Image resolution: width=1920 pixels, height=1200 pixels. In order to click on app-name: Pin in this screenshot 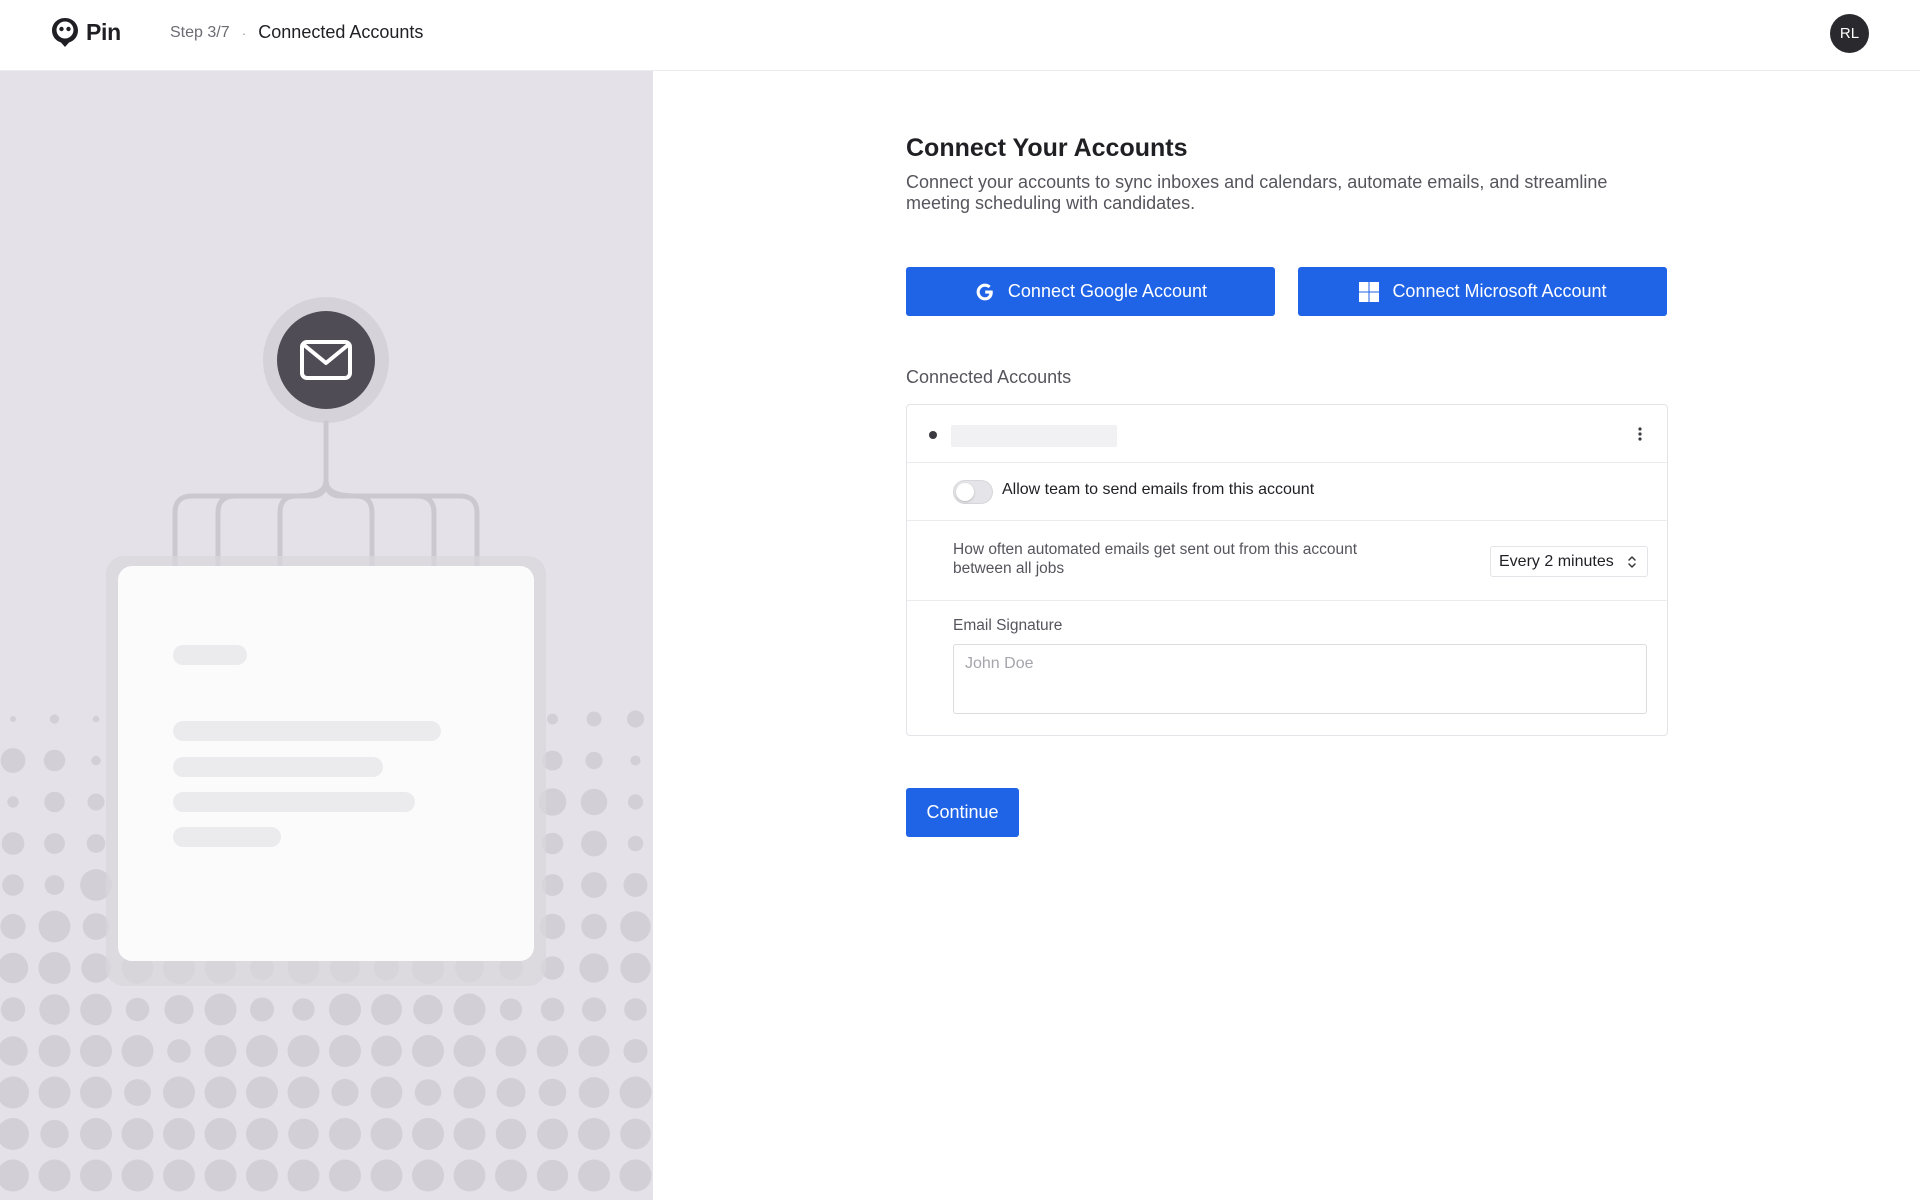, I will do `click(103, 31)`.